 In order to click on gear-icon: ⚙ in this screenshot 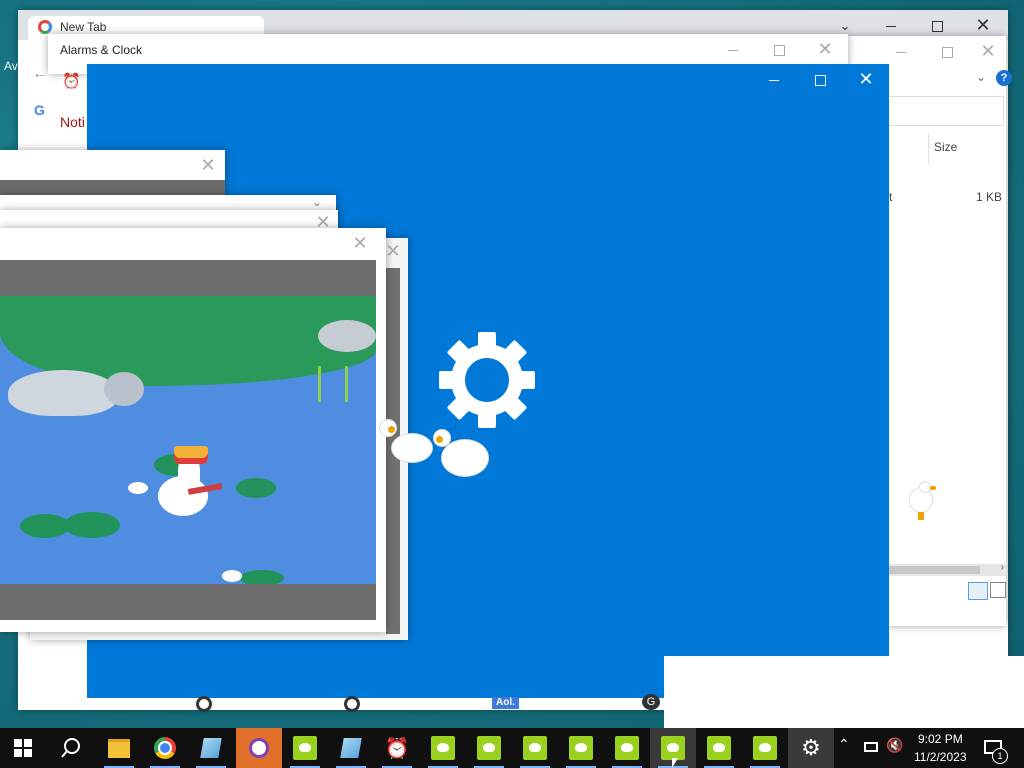, I will do `click(811, 748)`.